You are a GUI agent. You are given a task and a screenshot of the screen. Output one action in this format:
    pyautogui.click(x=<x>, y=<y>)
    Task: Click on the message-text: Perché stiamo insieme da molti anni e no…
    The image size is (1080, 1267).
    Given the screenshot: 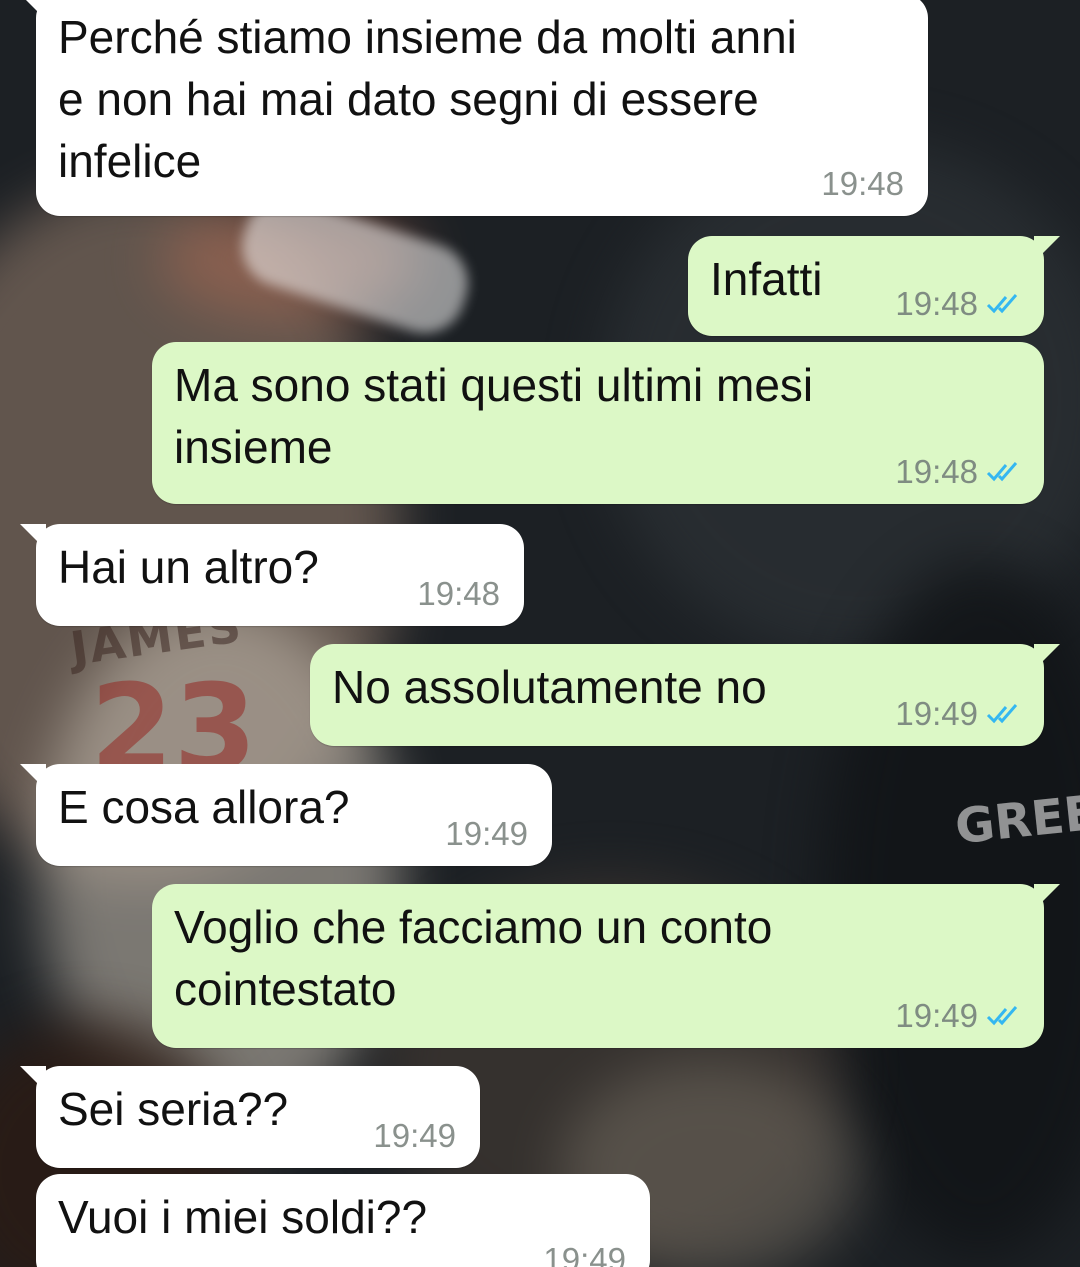 What is the action you would take?
    pyautogui.click(x=427, y=99)
    